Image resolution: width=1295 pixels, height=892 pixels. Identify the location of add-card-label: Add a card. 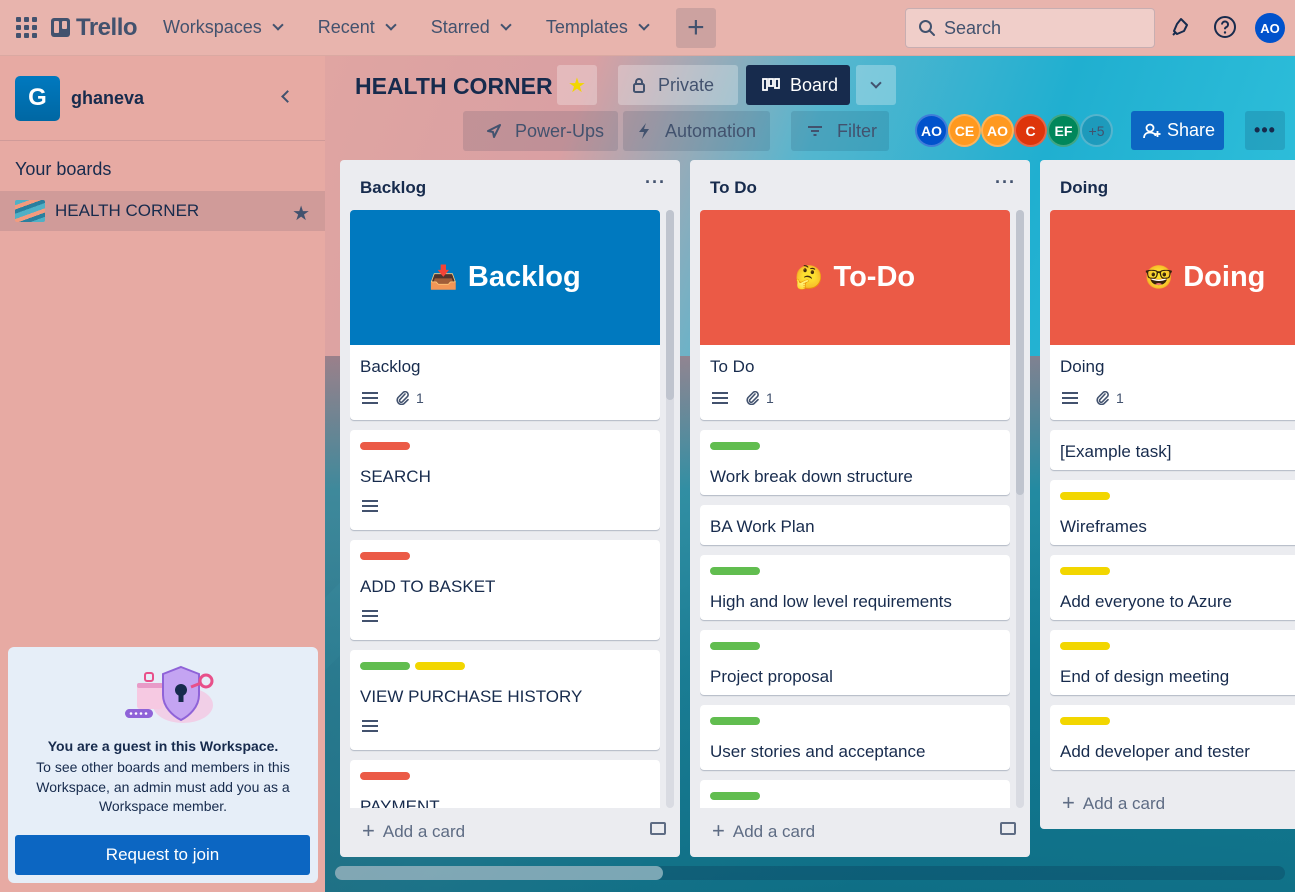
(424, 831).